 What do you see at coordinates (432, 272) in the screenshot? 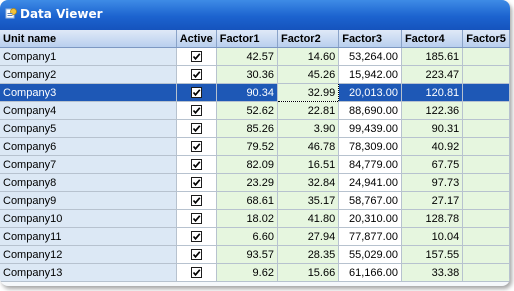
I see `factor4-cell: 33.38` at bounding box center [432, 272].